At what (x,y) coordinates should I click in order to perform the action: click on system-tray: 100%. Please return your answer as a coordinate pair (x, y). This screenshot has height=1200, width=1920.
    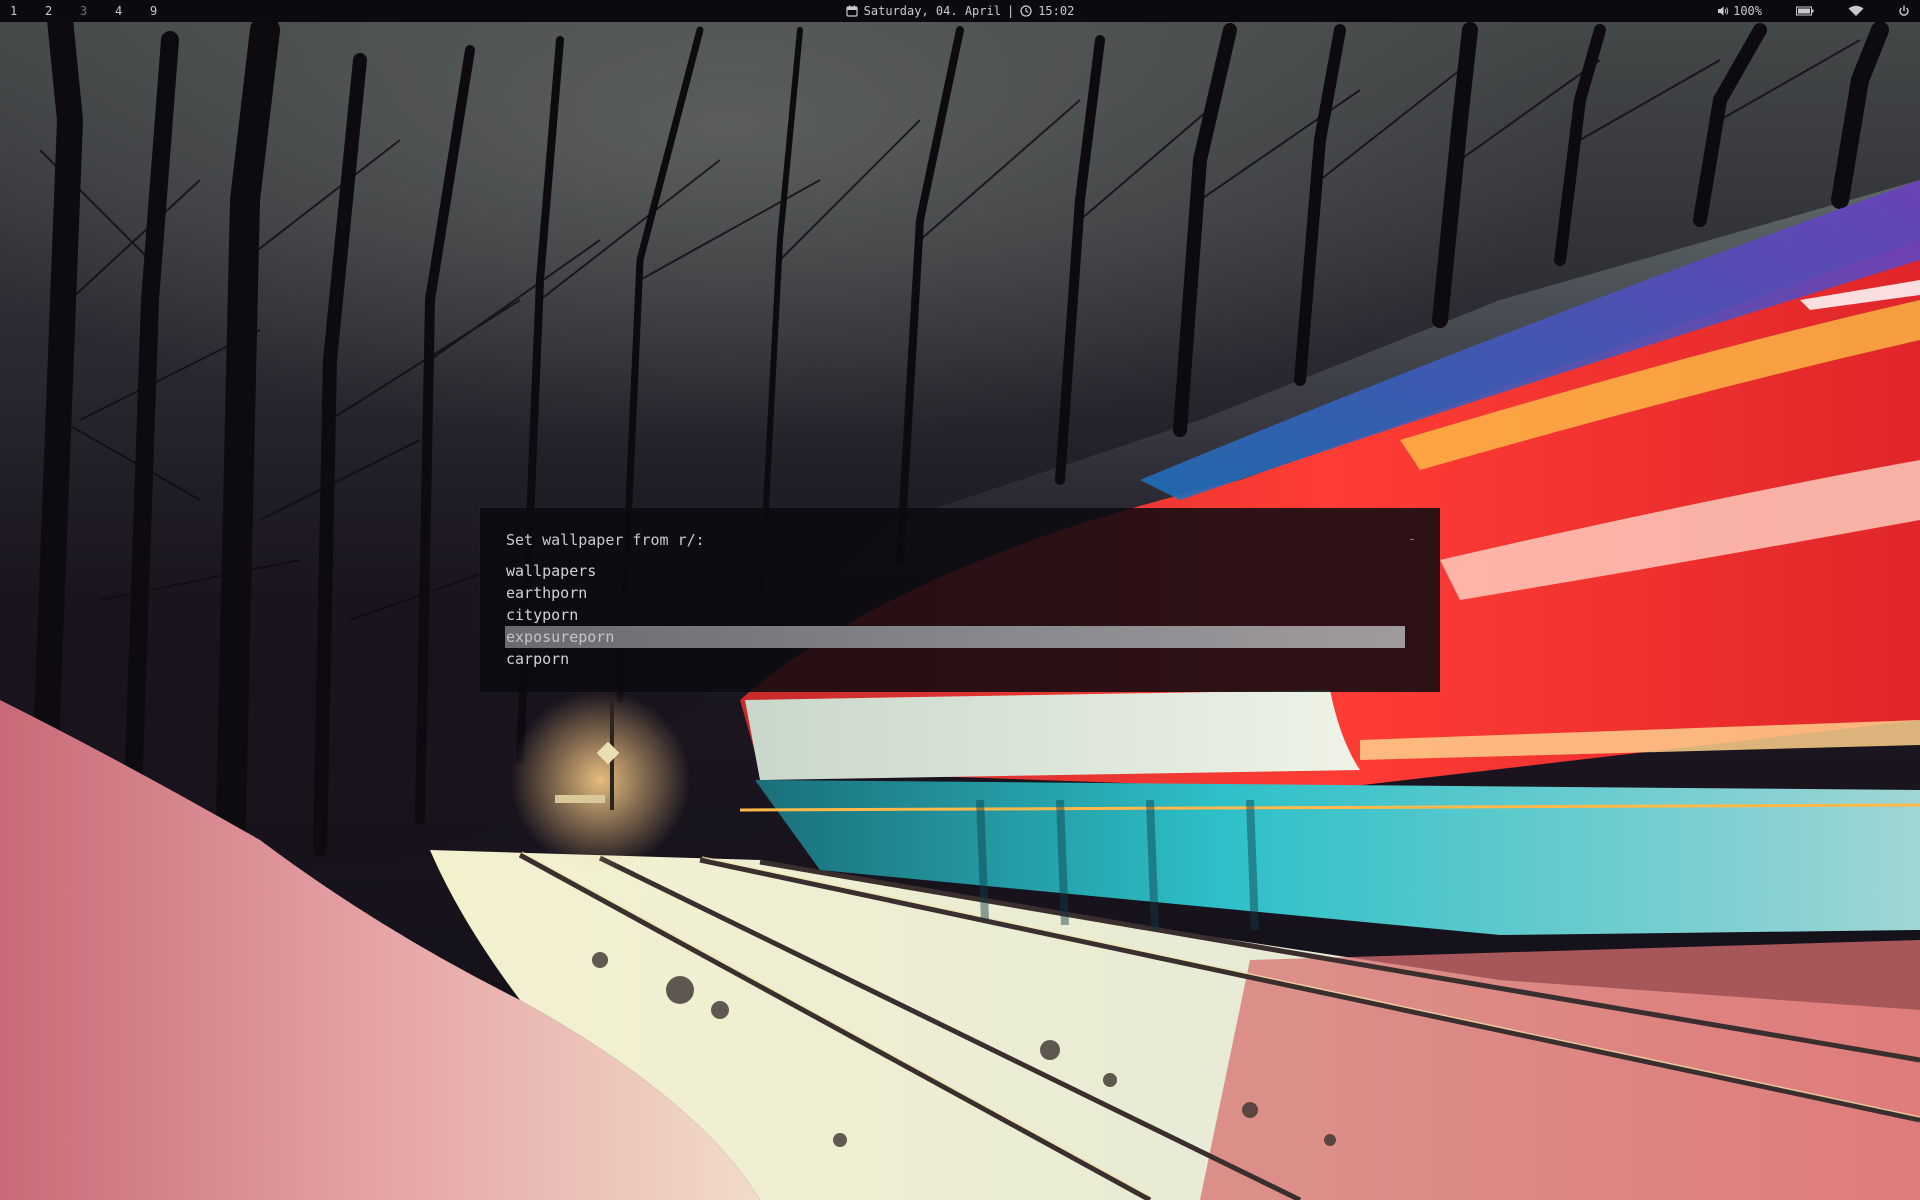
    Looking at the image, I should click on (1813, 11).